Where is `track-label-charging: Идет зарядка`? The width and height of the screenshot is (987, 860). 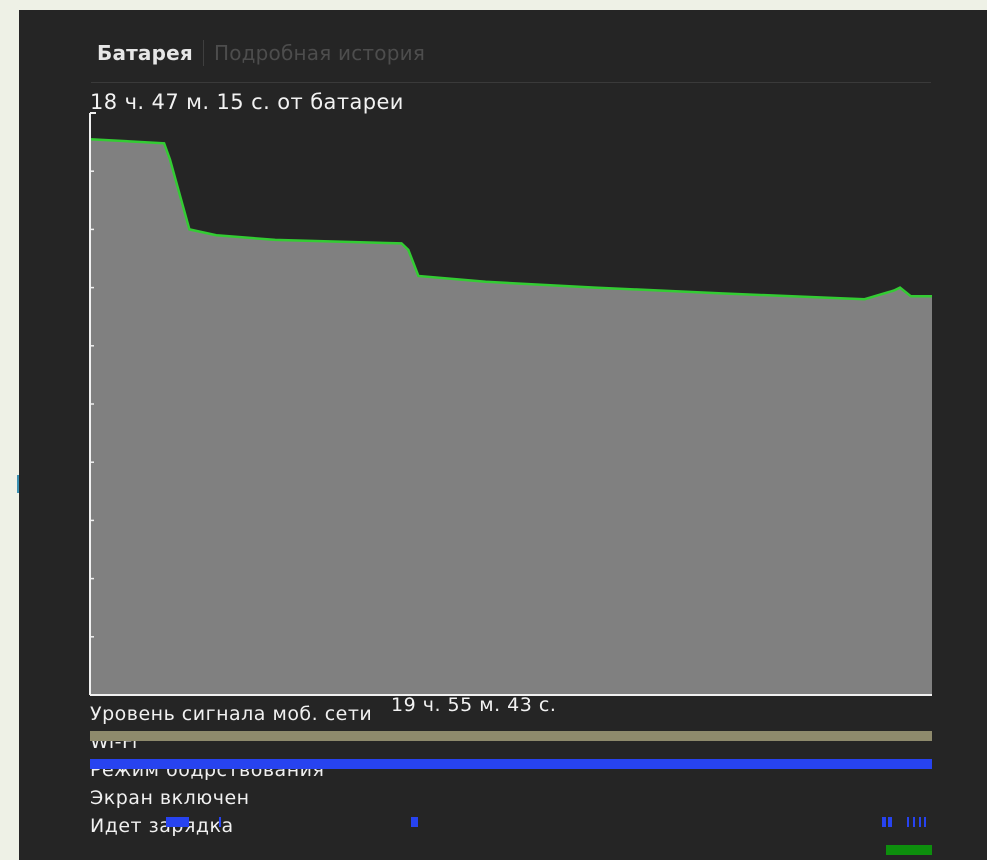
track-label-charging: Идет зарядка is located at coordinates (162, 826).